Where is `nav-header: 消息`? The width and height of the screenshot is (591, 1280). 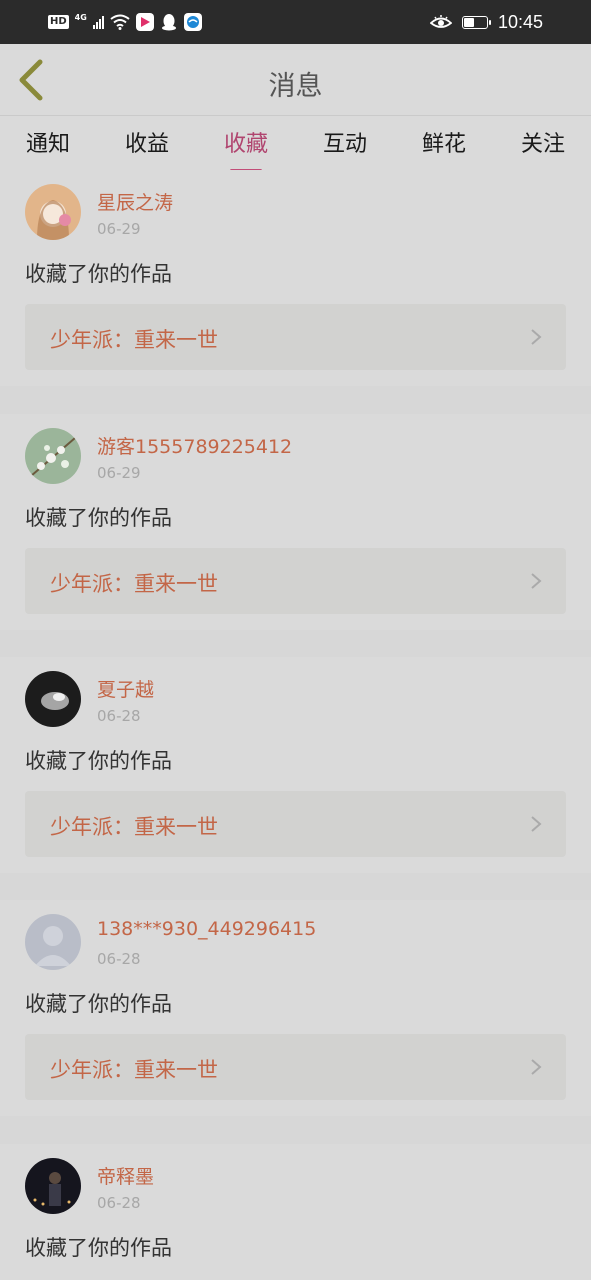 nav-header: 消息 is located at coordinates (295, 80).